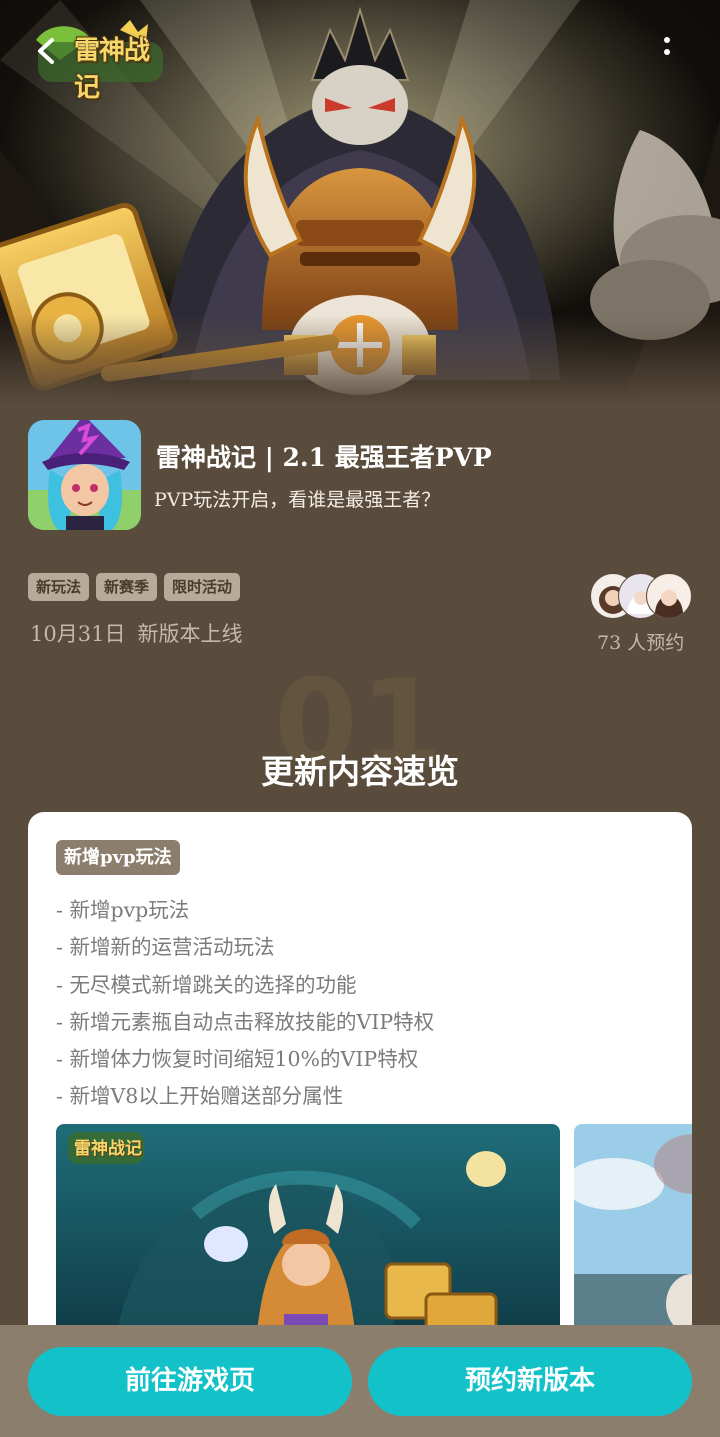 The width and height of the screenshot is (720, 1437). I want to click on section-title: 更新内容速览, so click(360, 771).